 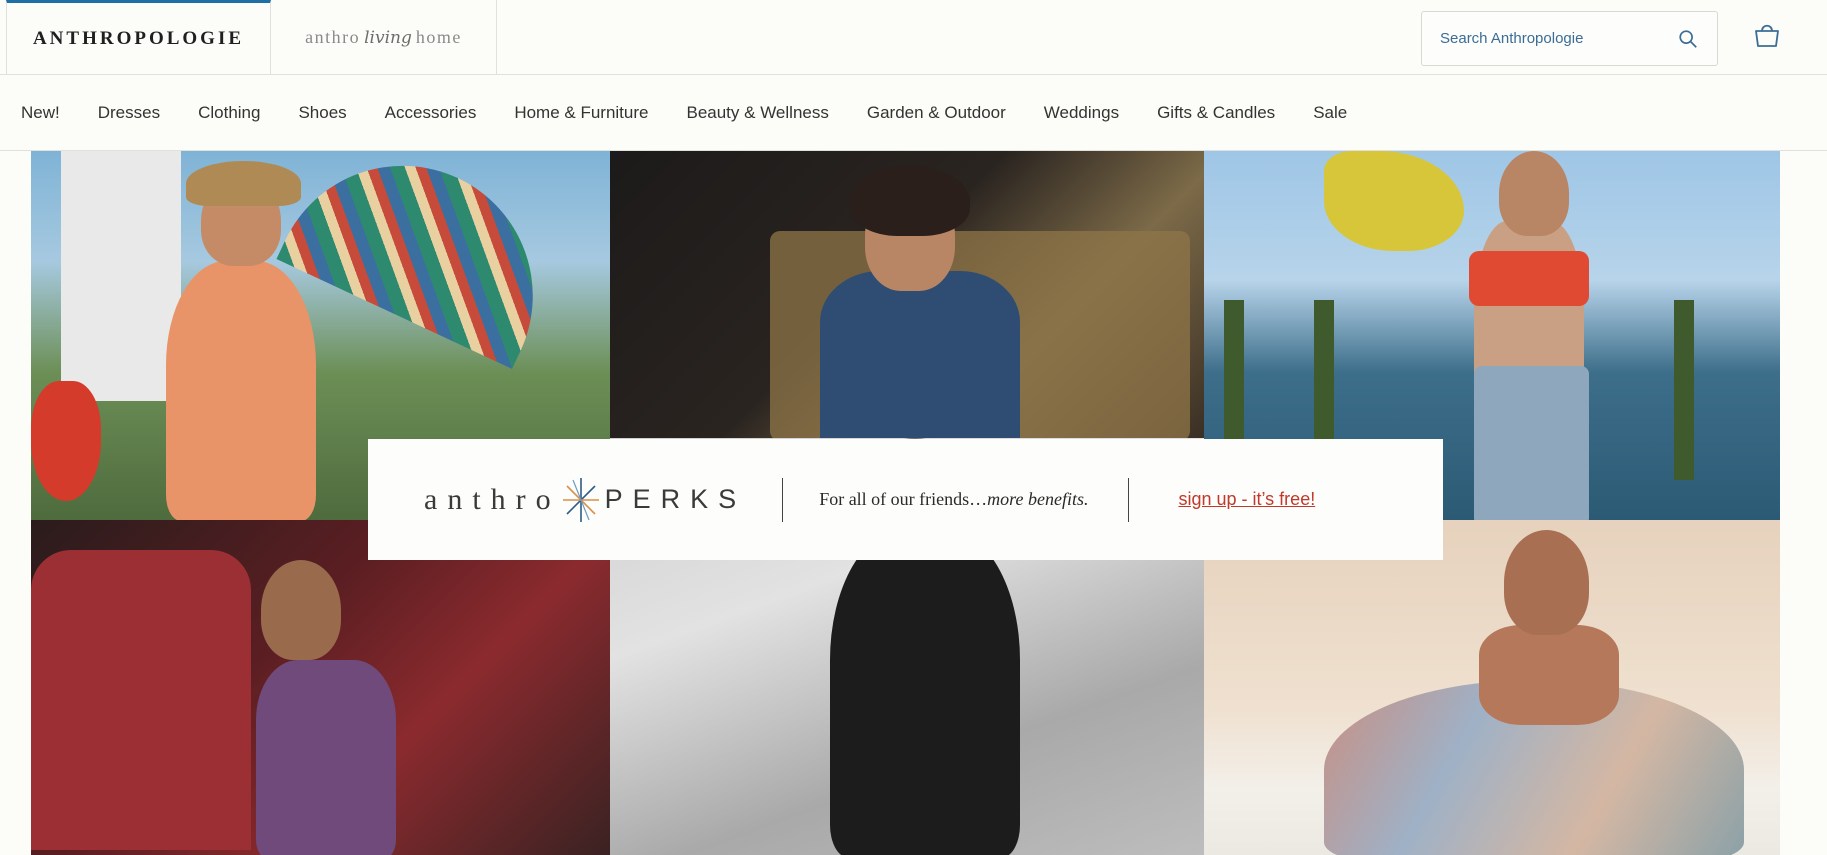 I want to click on promo-tagline: For all of our friends…more benefits., so click(x=953, y=499).